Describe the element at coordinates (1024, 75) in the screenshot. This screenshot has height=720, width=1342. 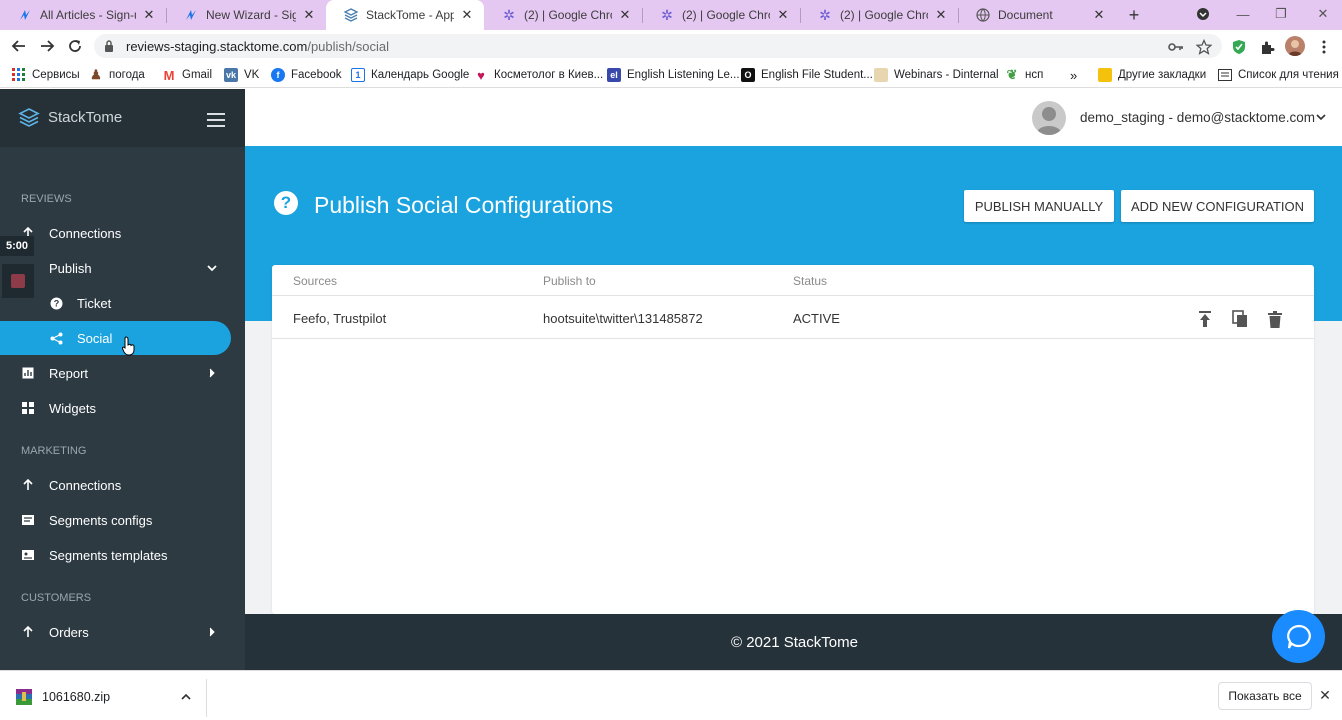
I see `bookmark-item: ❦ нсп` at that location.